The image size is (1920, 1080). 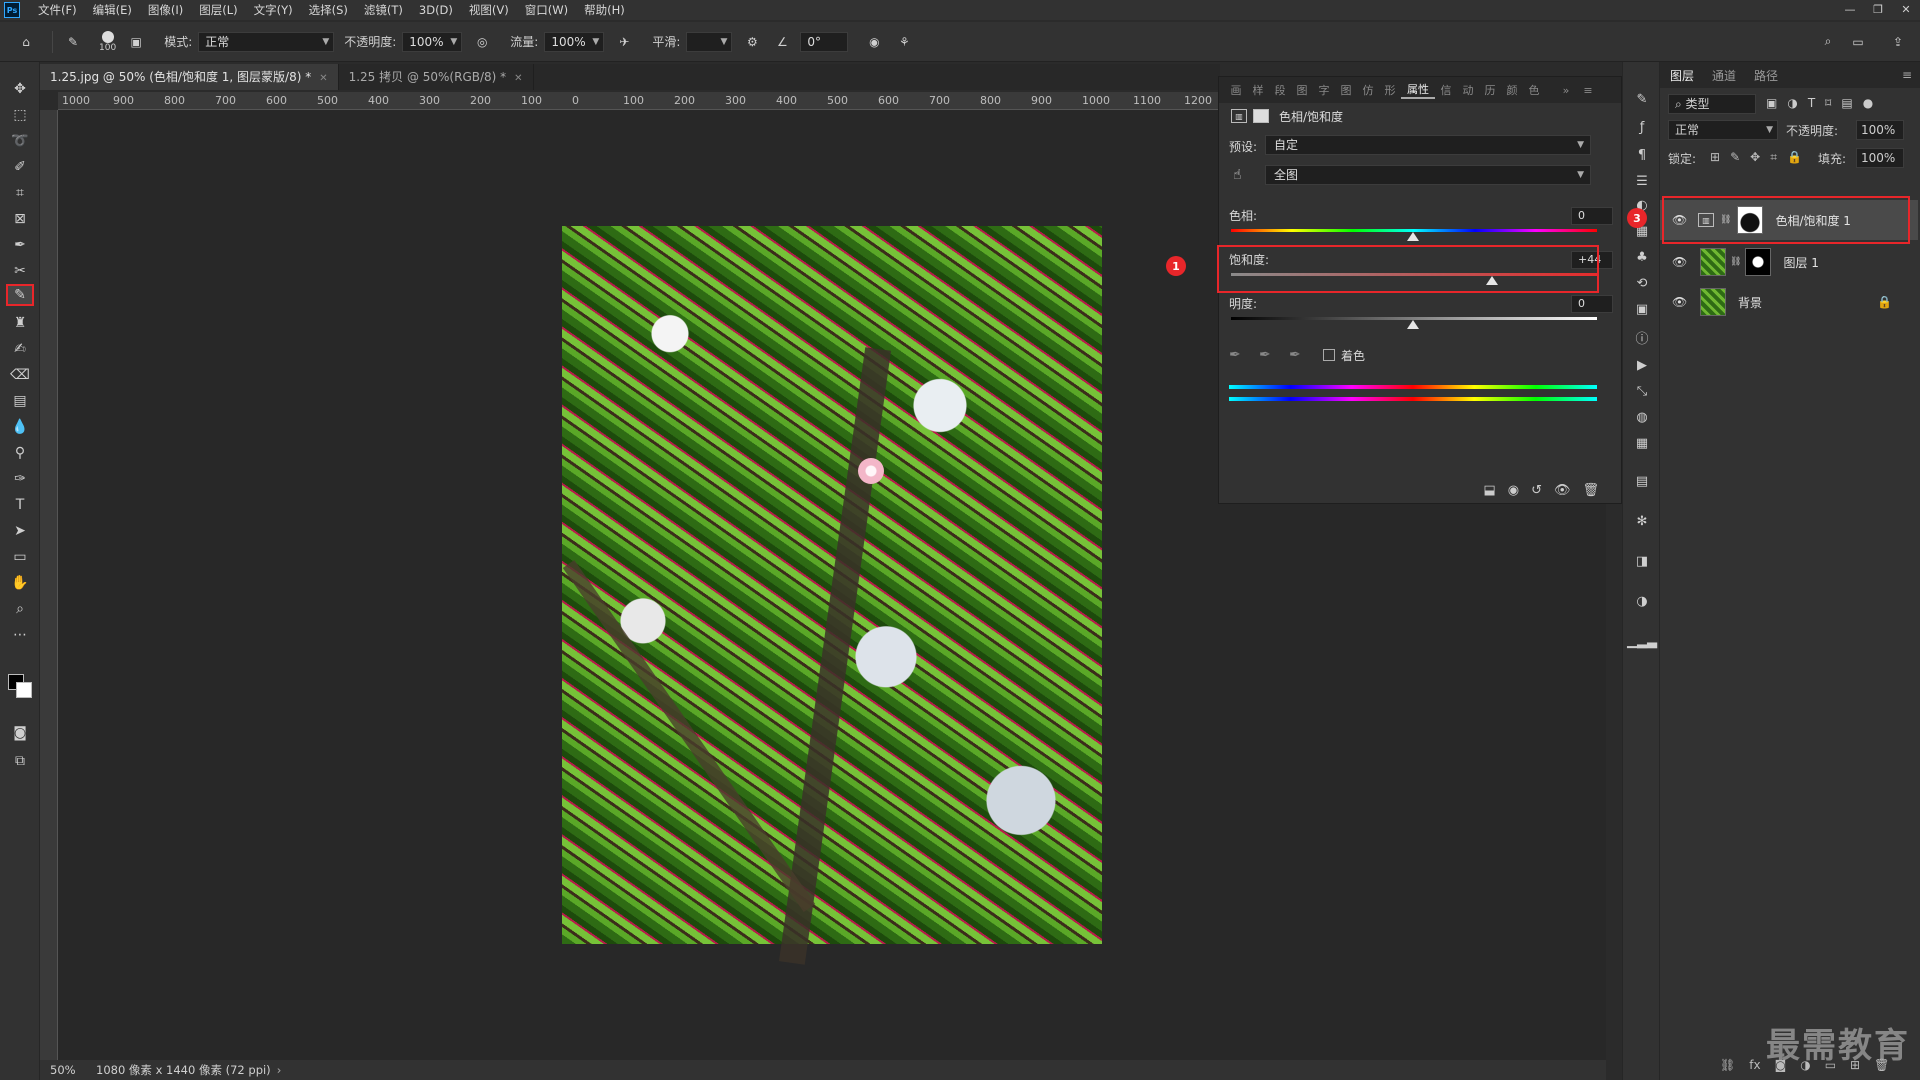 What do you see at coordinates (1906, 10) in the screenshot?
I see `close-icon: ✕` at bounding box center [1906, 10].